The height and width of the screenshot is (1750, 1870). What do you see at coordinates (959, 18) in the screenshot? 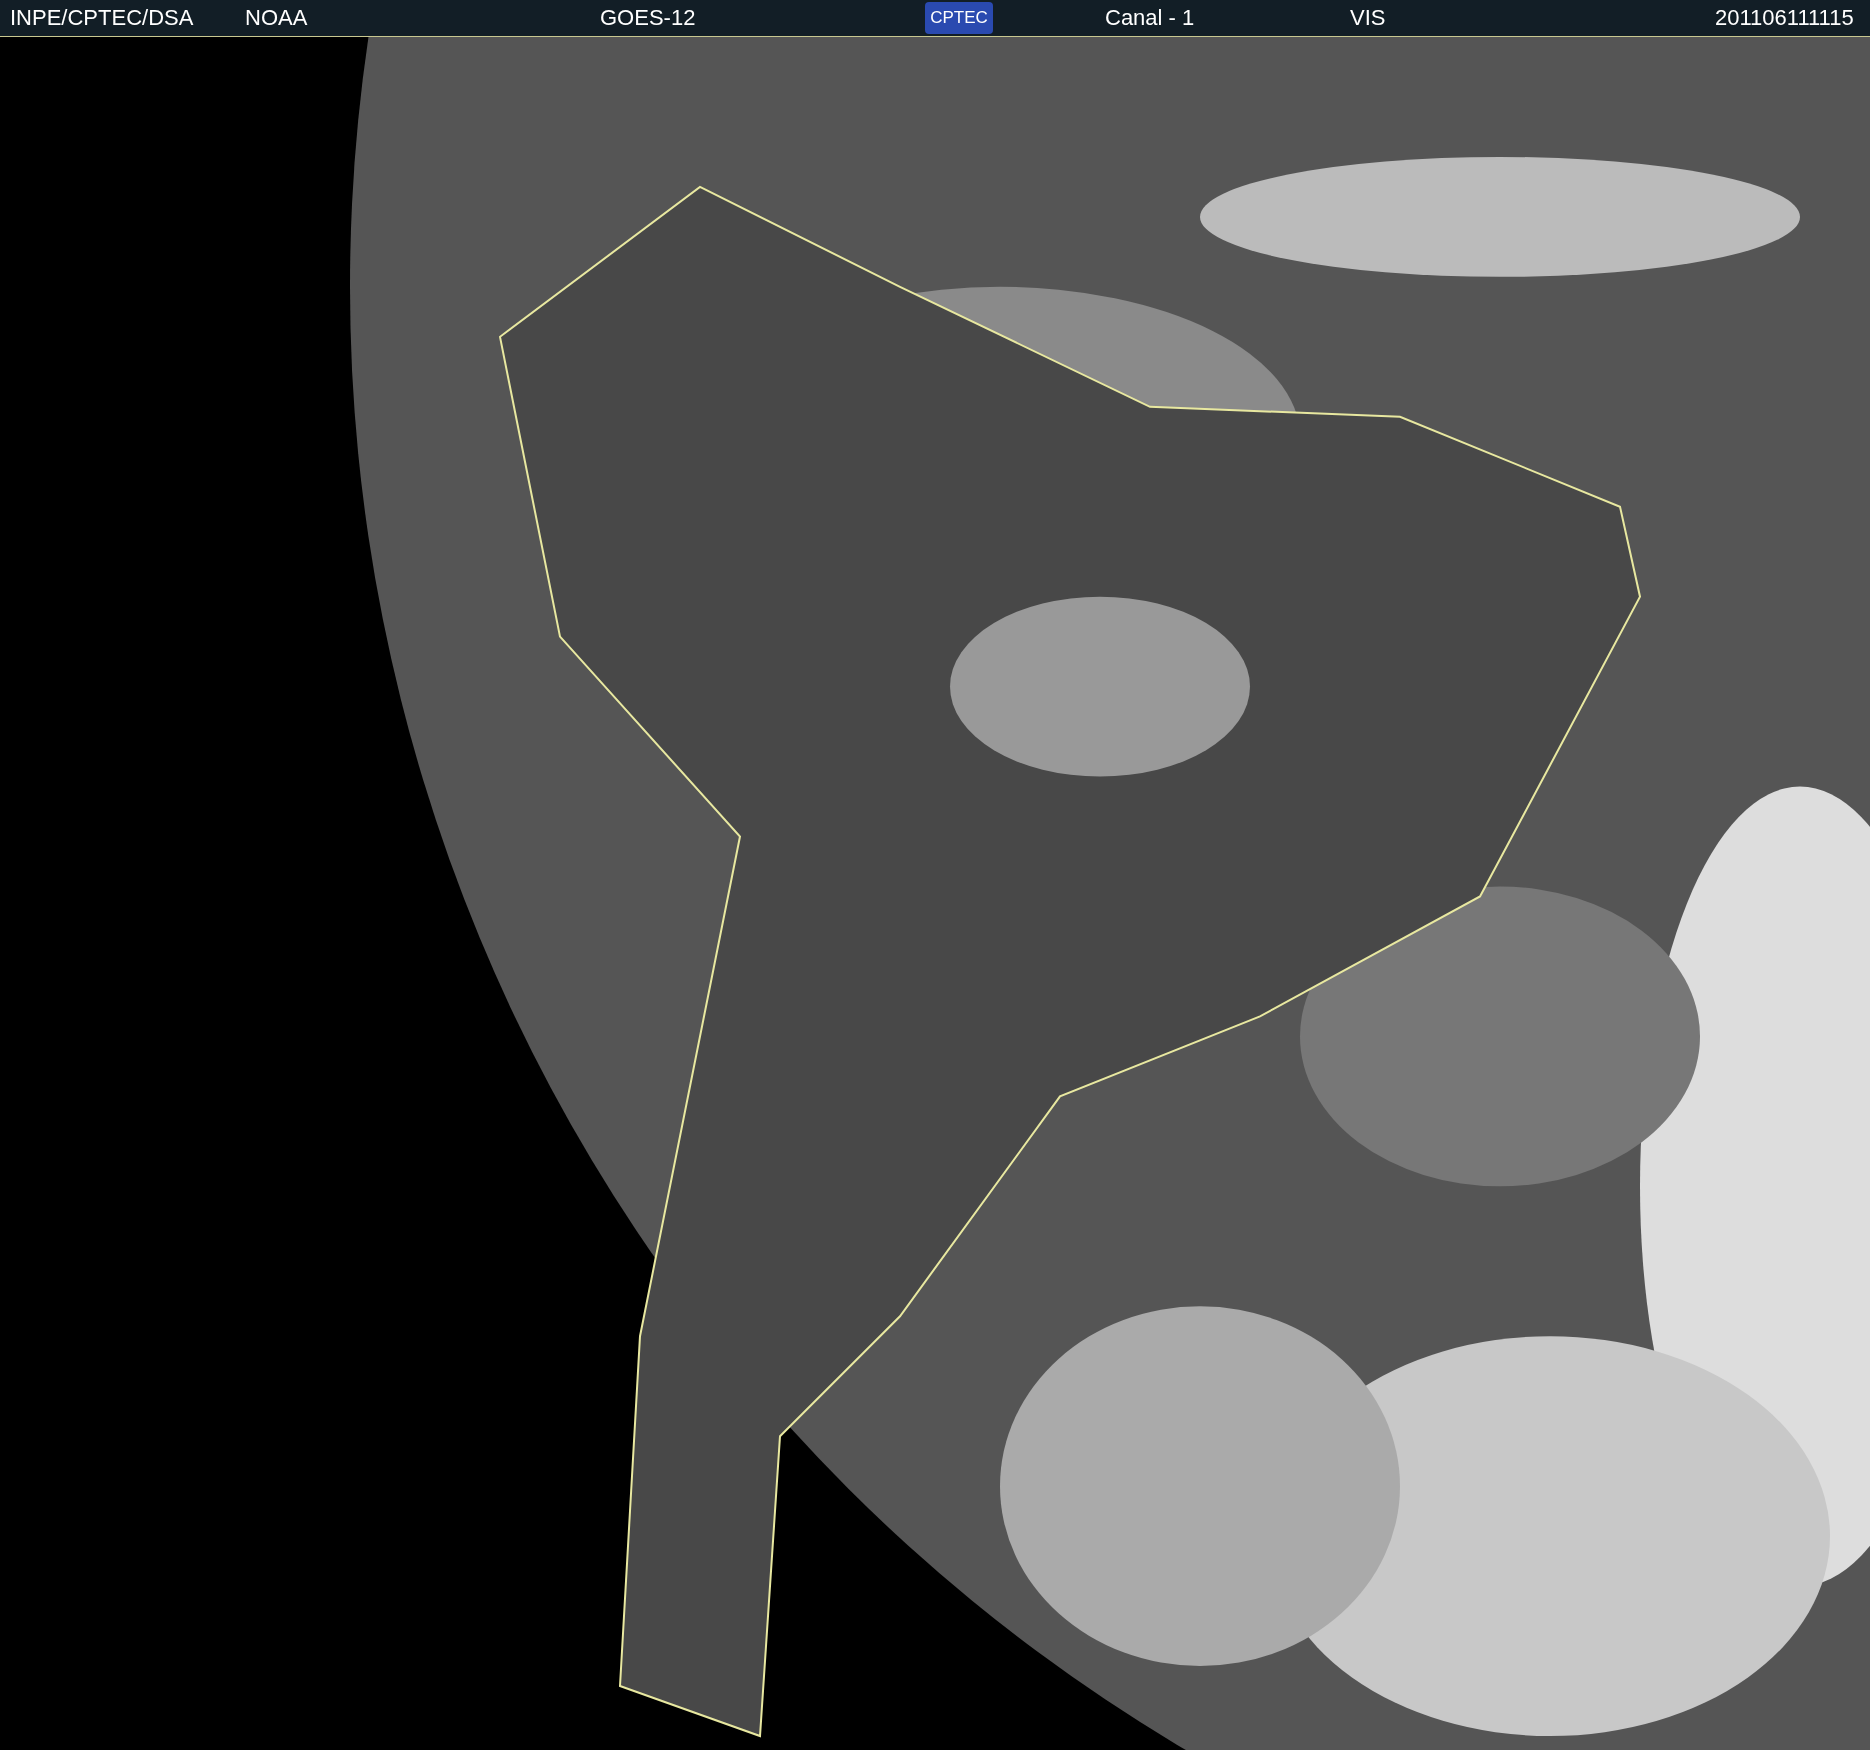
I see `logo: CPTEC` at bounding box center [959, 18].